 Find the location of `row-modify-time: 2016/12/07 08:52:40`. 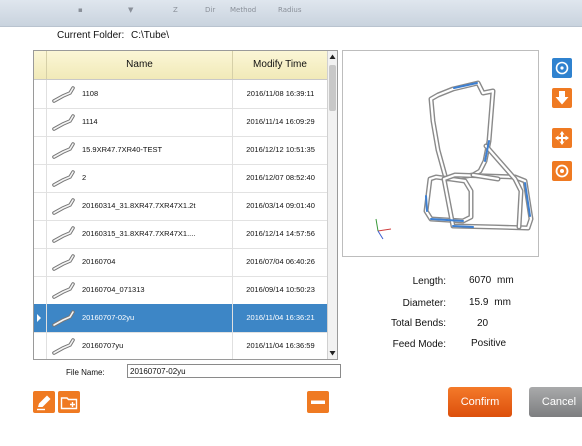

row-modify-time: 2016/12/07 08:52:40 is located at coordinates (280, 178).